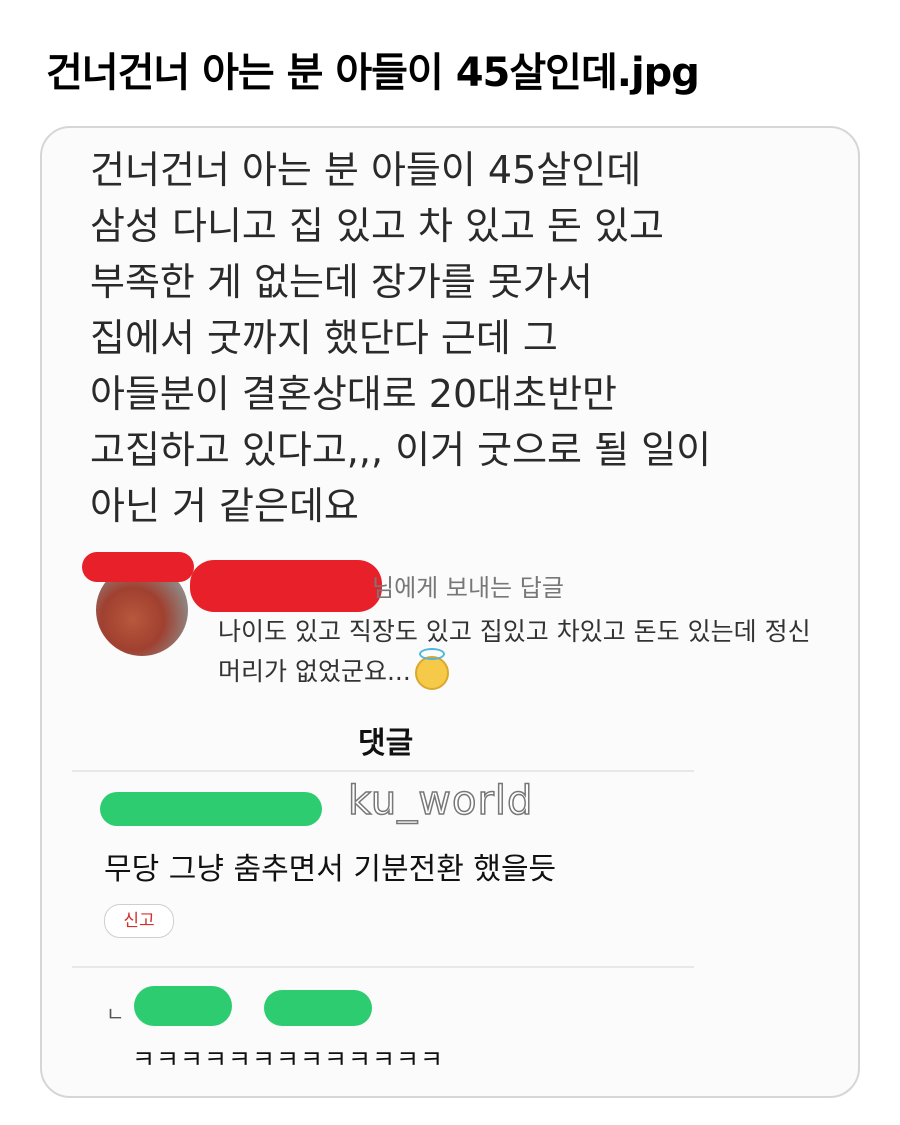 Image resolution: width=900 pixels, height=1125 pixels. I want to click on post-line: 아들분이 결혼상대로 20대초반만, so click(353, 394).